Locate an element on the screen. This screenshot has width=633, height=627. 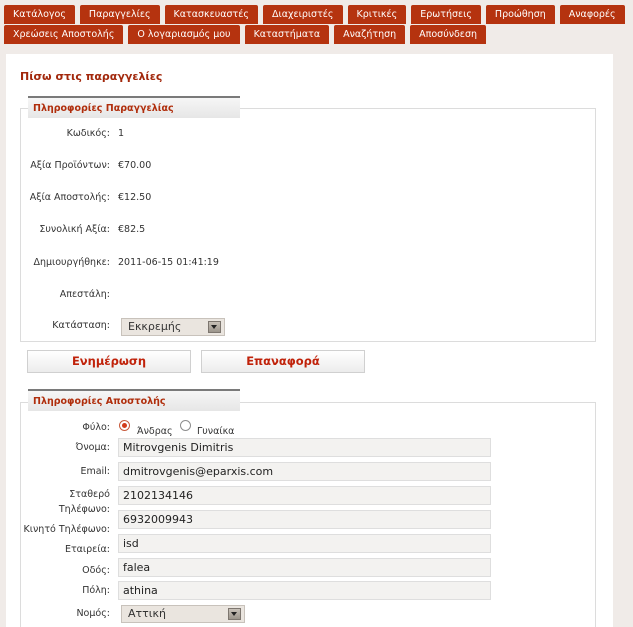
phone-label-line2: Τηλέφωνο: is located at coordinates (84, 509).